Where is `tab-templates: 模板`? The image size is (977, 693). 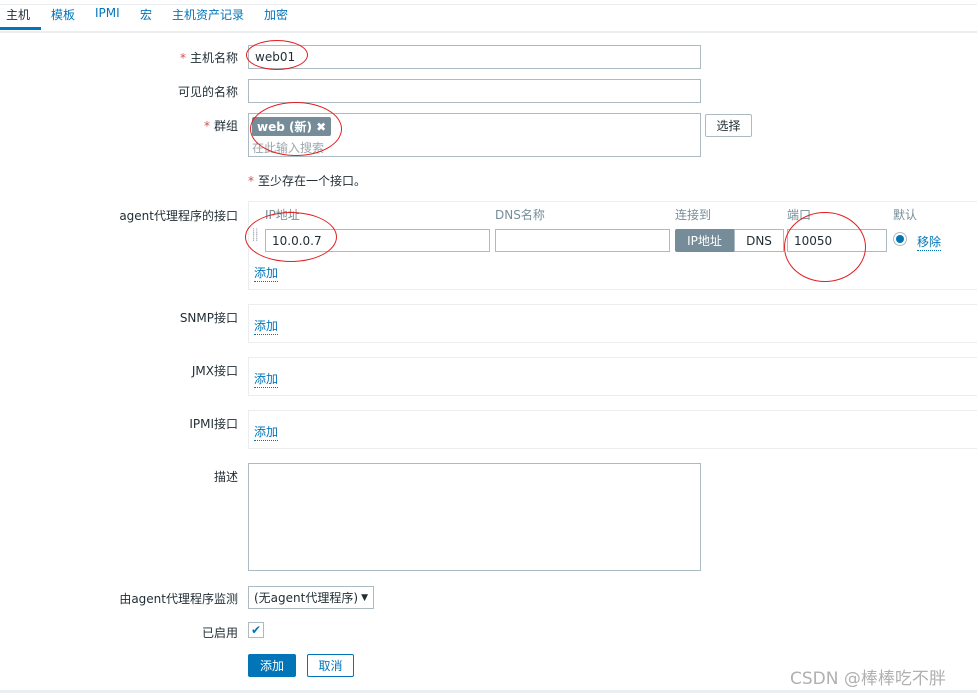 tab-templates: 模板 is located at coordinates (63, 14).